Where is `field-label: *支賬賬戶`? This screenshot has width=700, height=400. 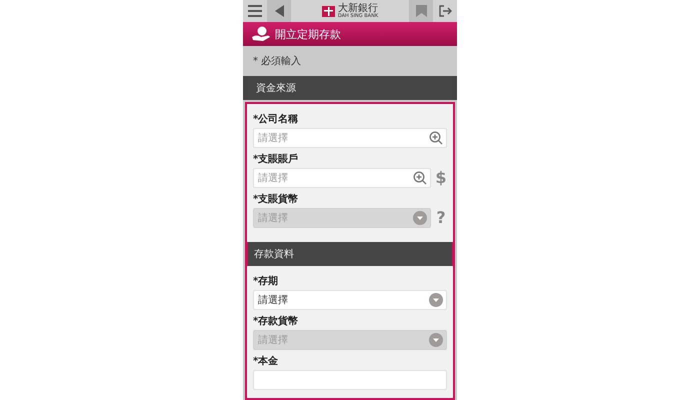 field-label: *支賬賬戶 is located at coordinates (276, 159).